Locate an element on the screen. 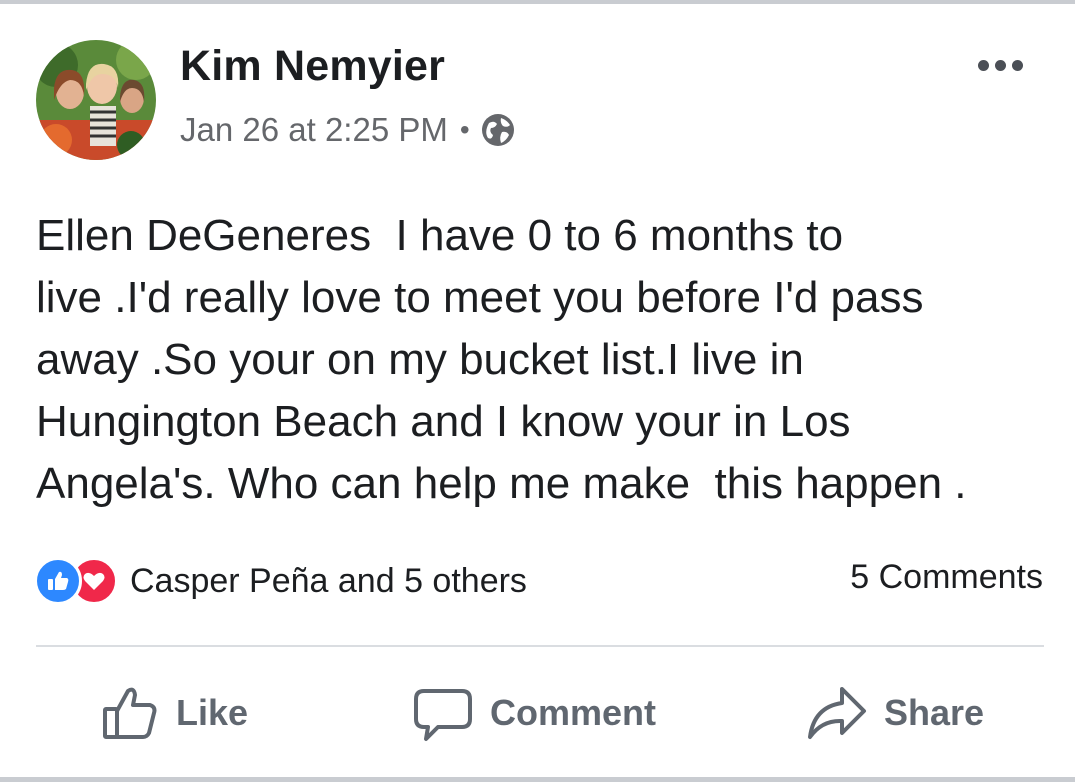 The height and width of the screenshot is (782, 1075). comment-label: Comment is located at coordinates (573, 712).